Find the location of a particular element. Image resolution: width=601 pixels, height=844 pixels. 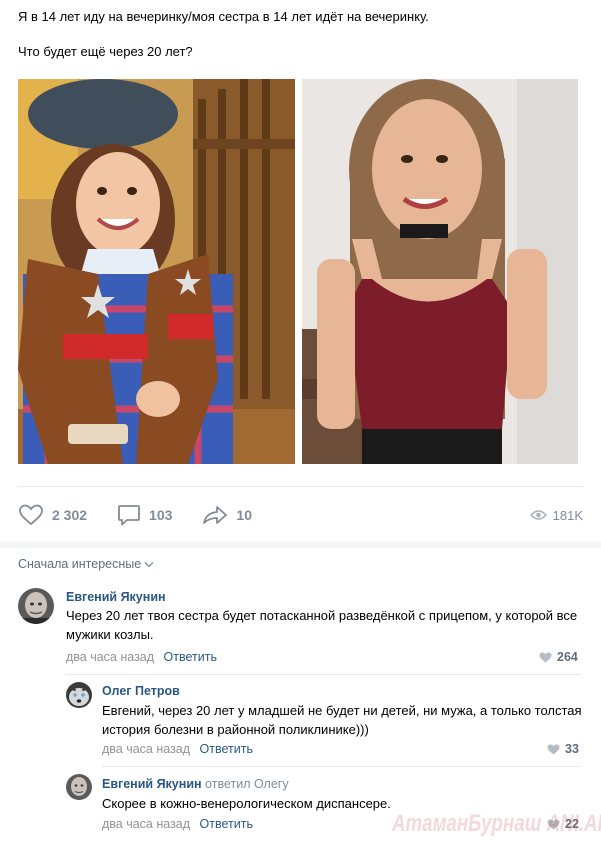

comment-3-reply-button: Ответить is located at coordinates (226, 824).